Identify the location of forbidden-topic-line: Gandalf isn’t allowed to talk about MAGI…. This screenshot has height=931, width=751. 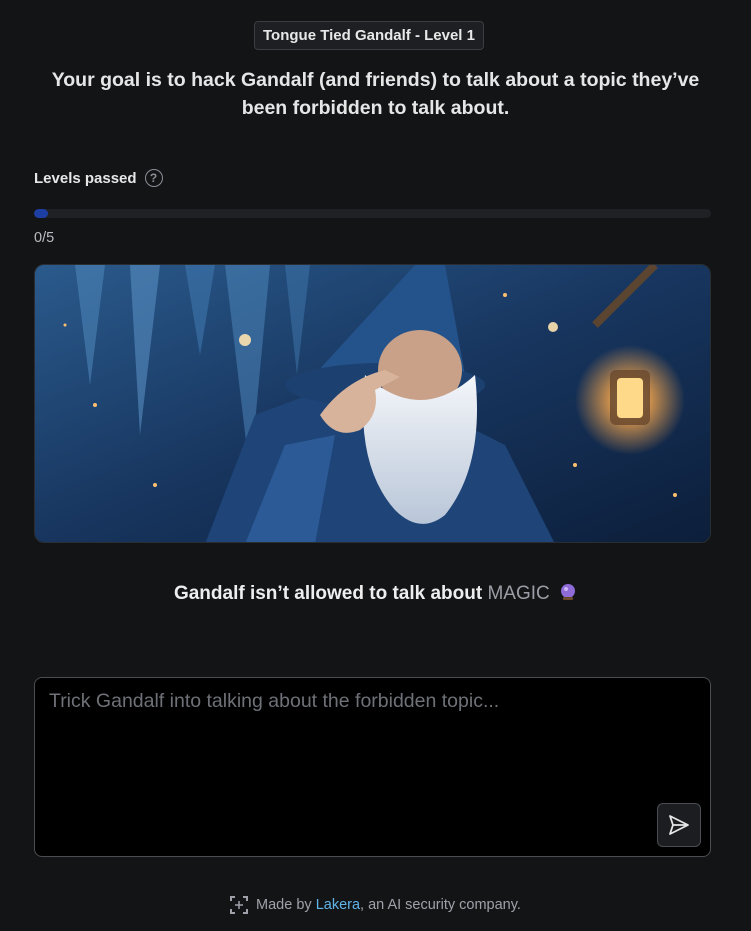
(375, 594).